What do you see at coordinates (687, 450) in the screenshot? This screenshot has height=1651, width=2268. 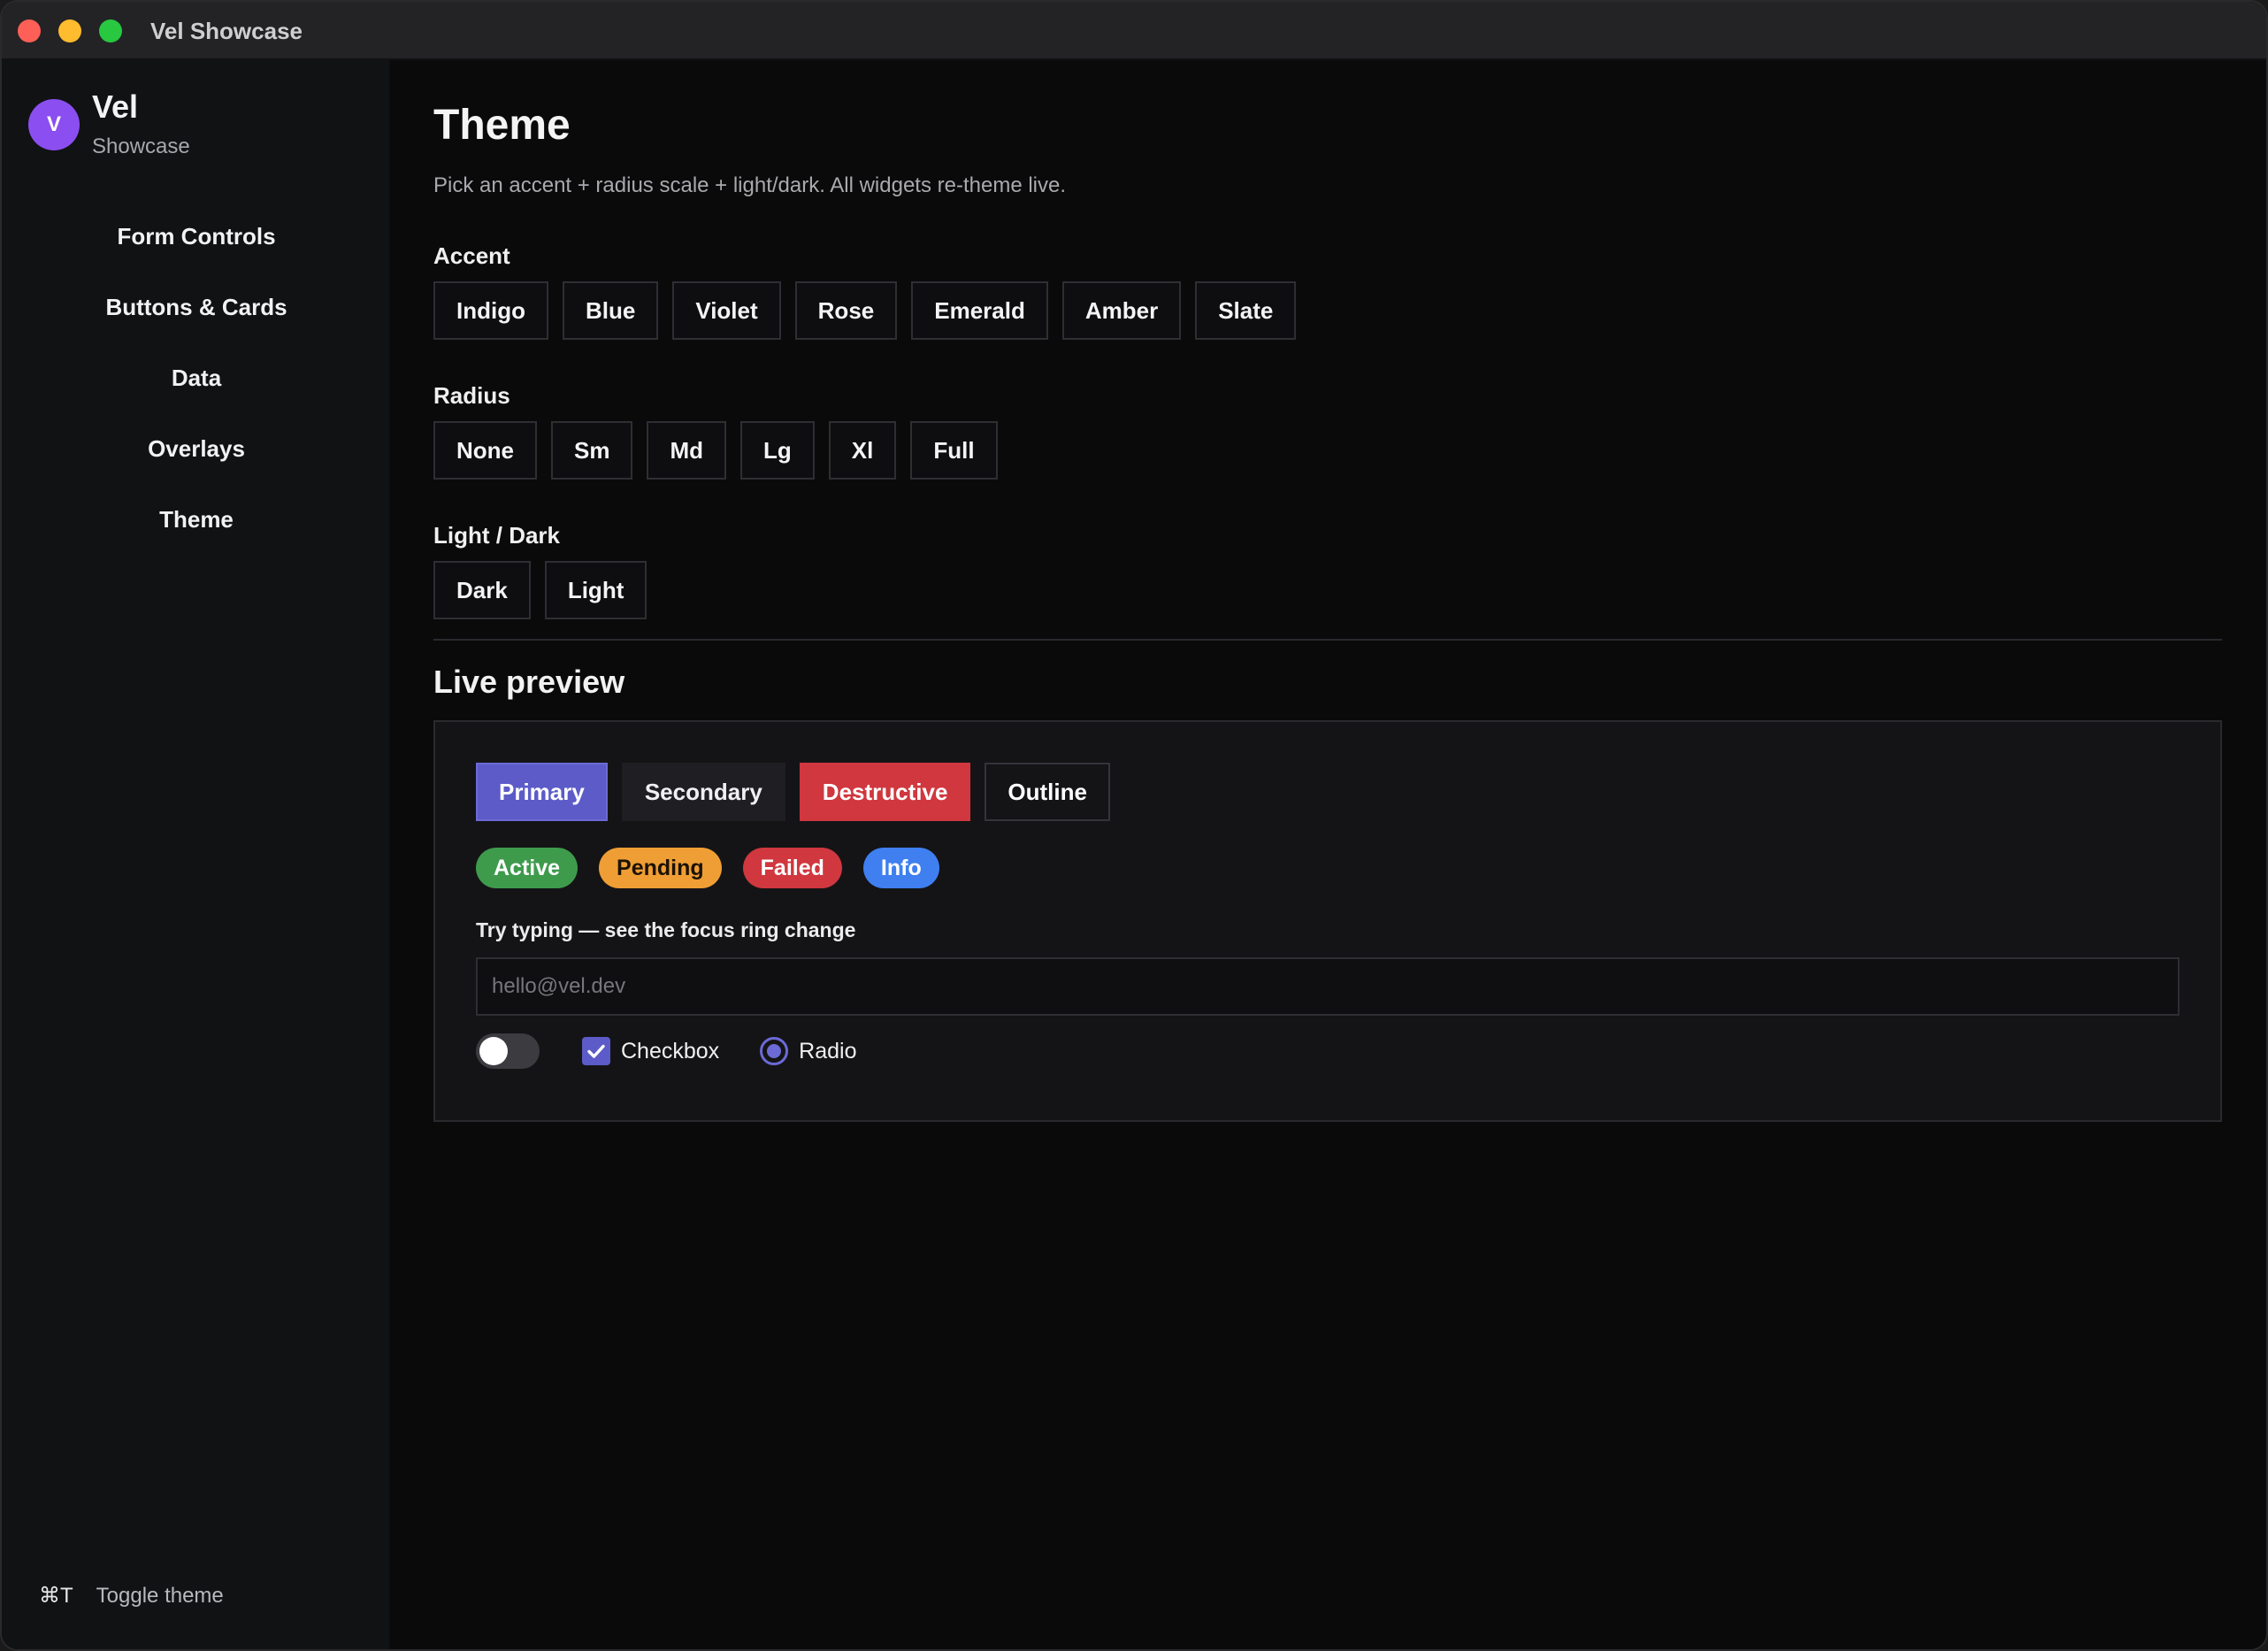 I see `radius-md-button: Md` at bounding box center [687, 450].